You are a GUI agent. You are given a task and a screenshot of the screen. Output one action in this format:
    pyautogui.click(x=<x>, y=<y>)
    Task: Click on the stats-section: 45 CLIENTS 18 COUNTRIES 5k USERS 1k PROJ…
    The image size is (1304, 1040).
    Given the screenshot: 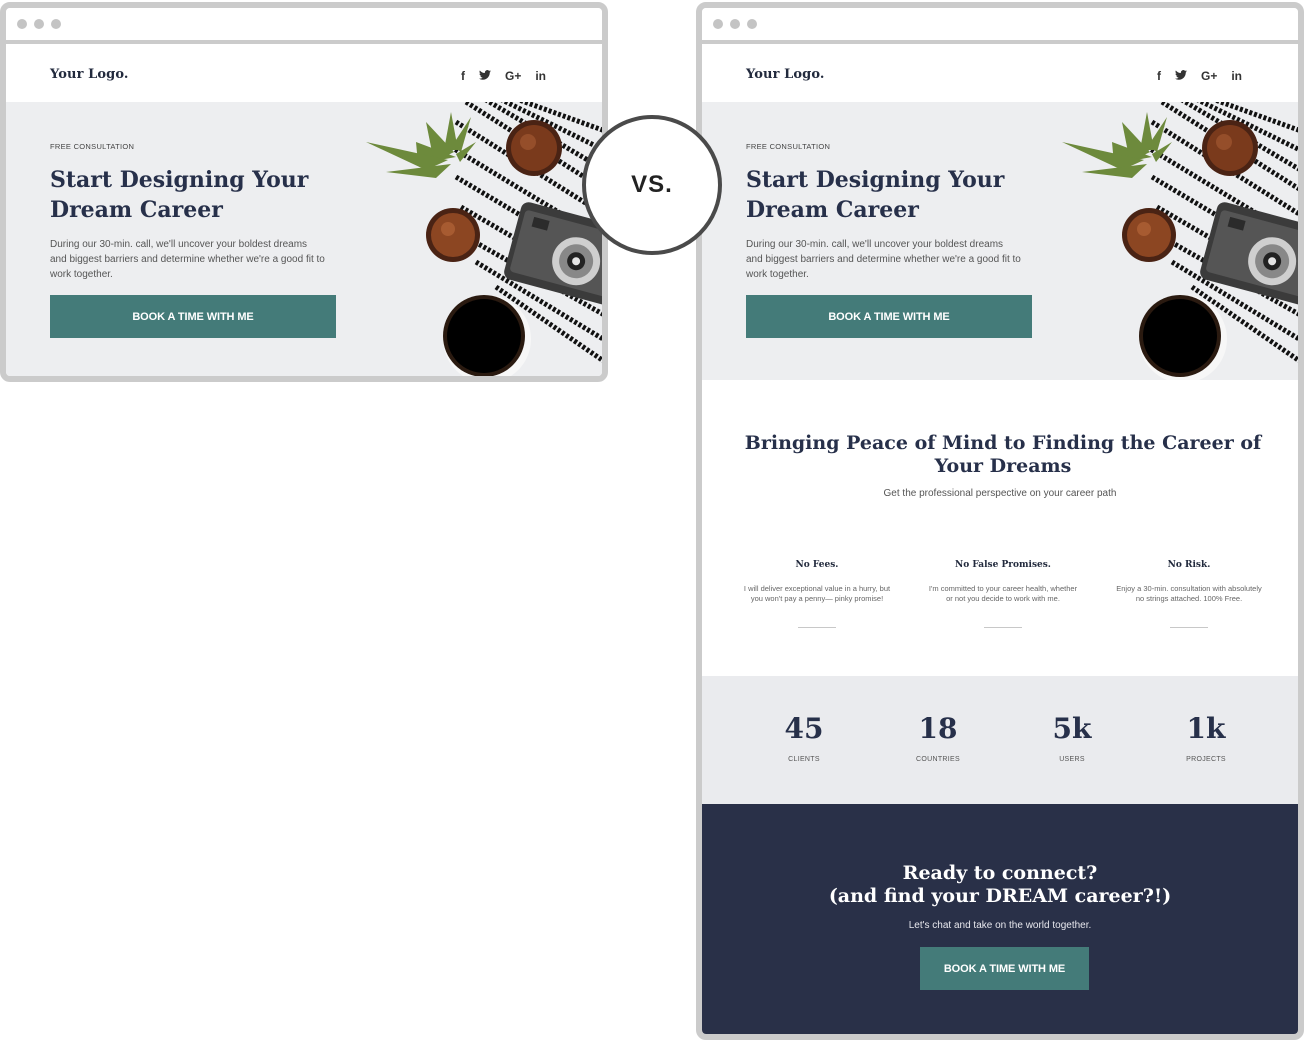 What is the action you would take?
    pyautogui.click(x=1000, y=740)
    